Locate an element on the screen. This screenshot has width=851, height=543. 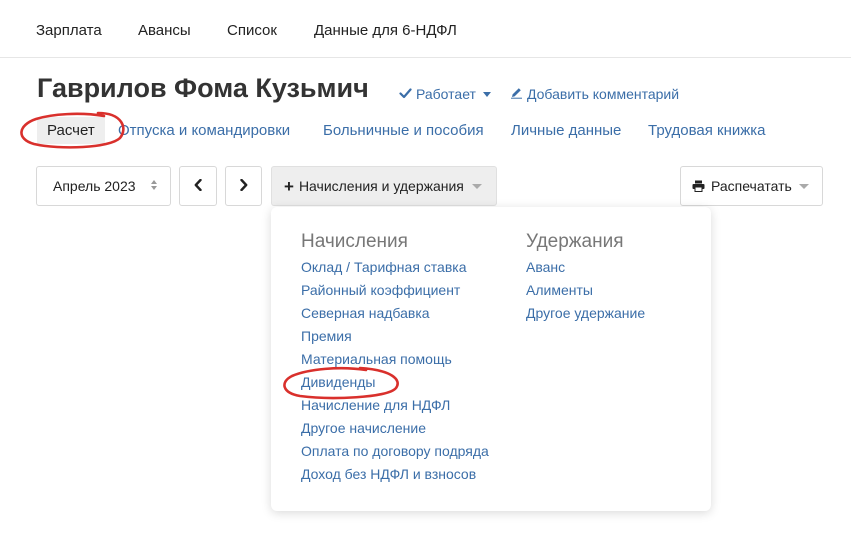
tab-sick-leave-benefits: Больничные и пособия is located at coordinates (403, 130).